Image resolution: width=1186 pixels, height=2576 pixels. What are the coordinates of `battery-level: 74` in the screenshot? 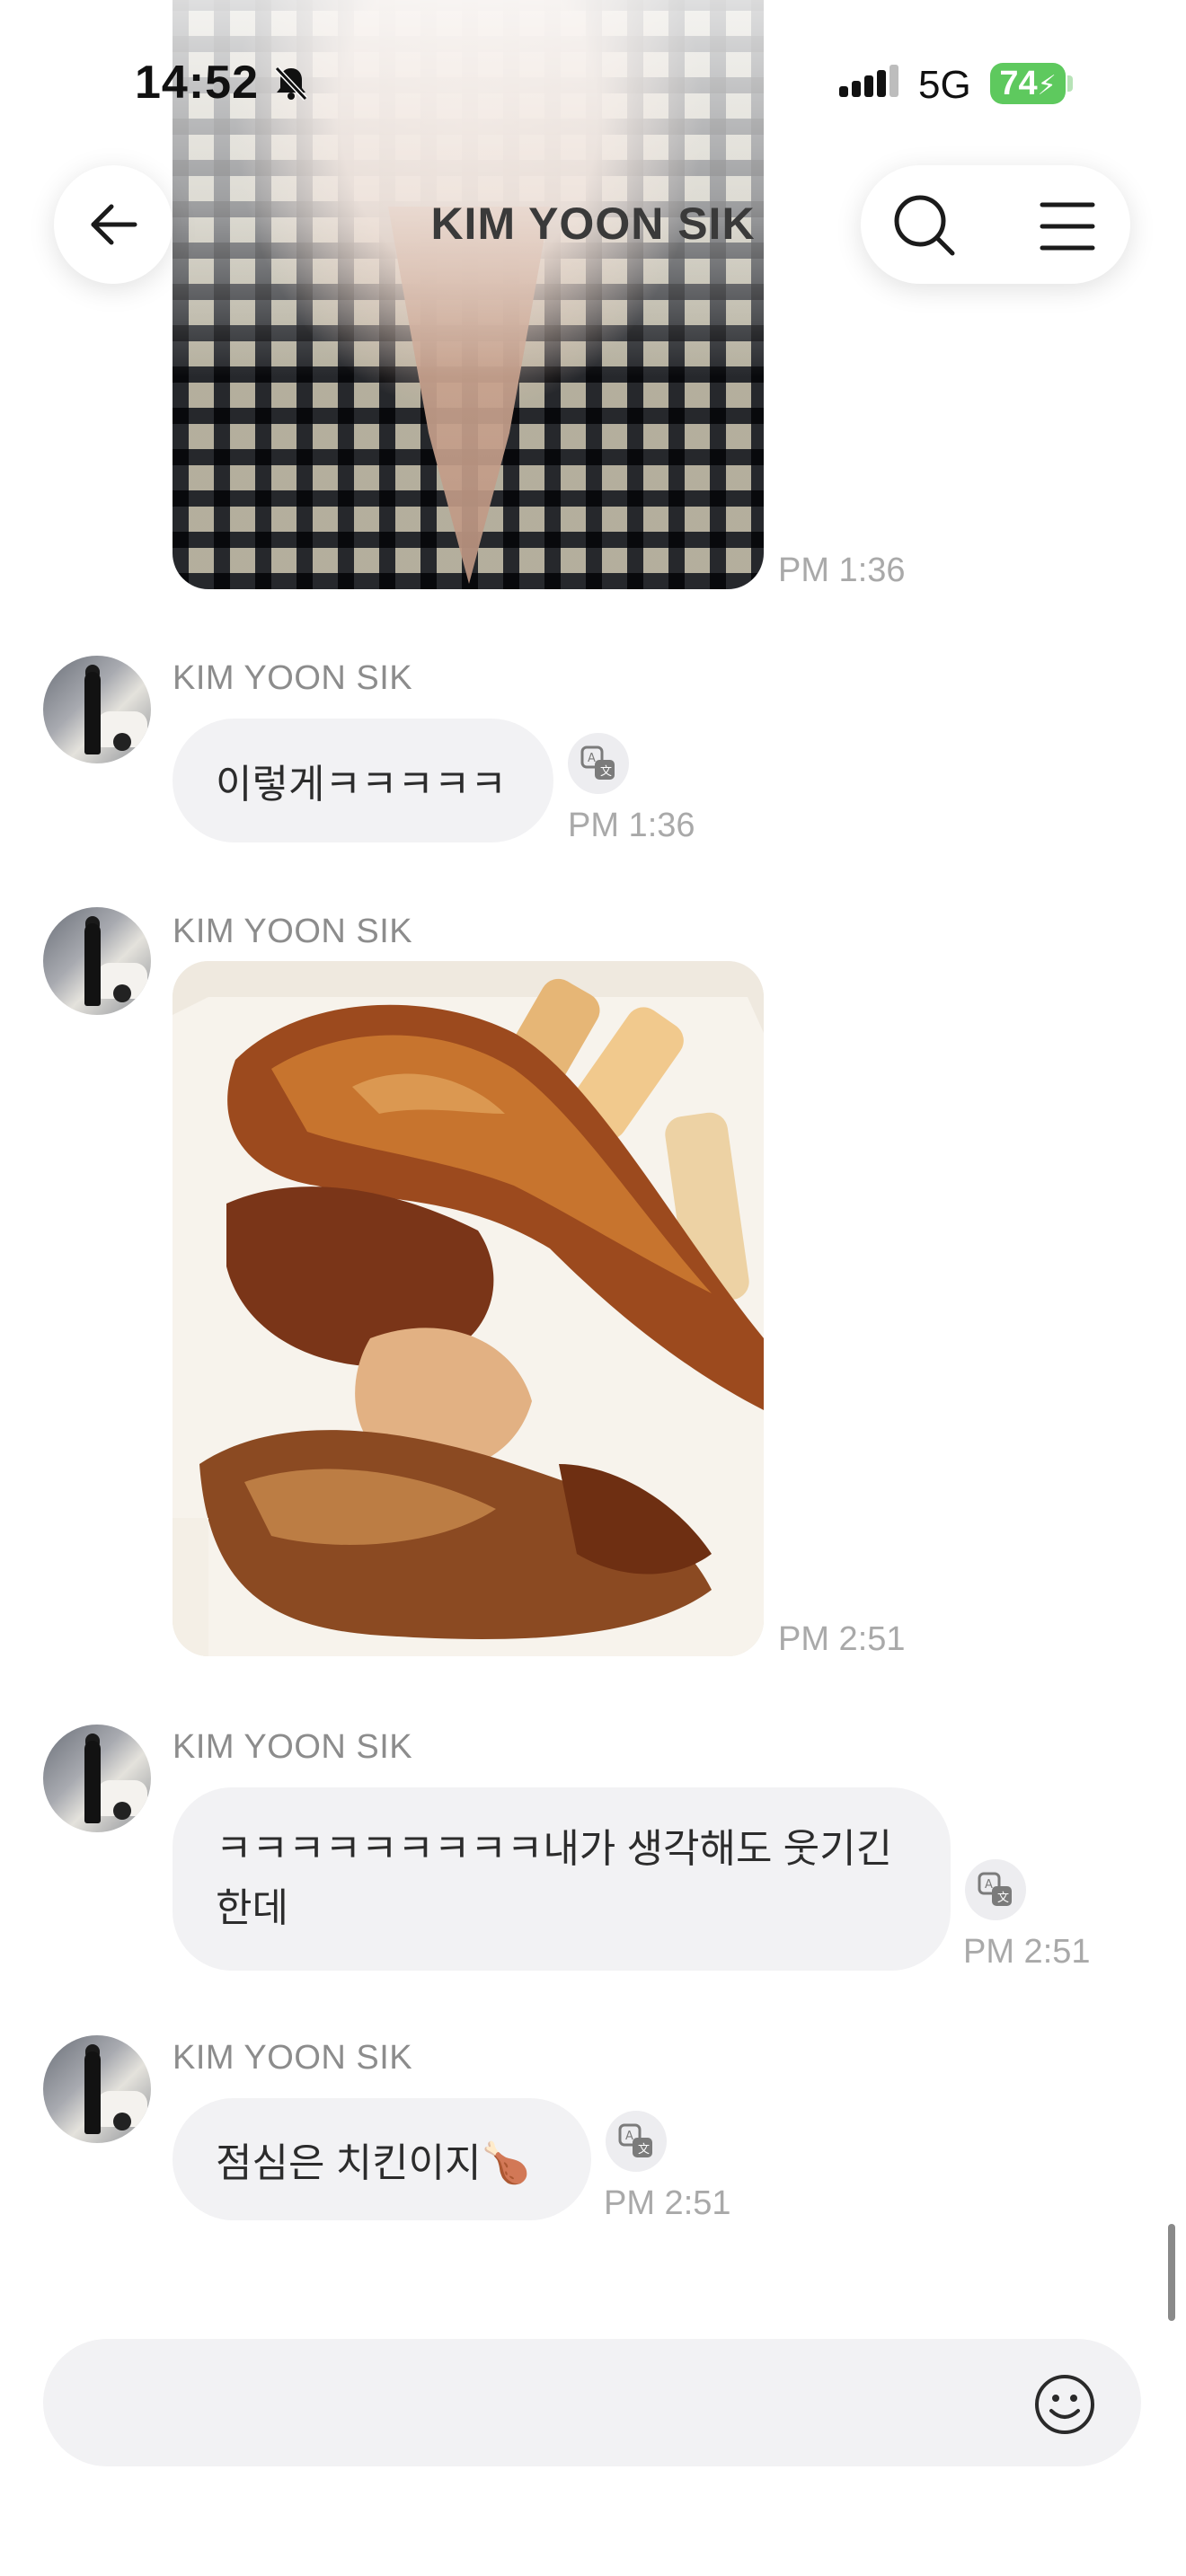 It's located at (1018, 83).